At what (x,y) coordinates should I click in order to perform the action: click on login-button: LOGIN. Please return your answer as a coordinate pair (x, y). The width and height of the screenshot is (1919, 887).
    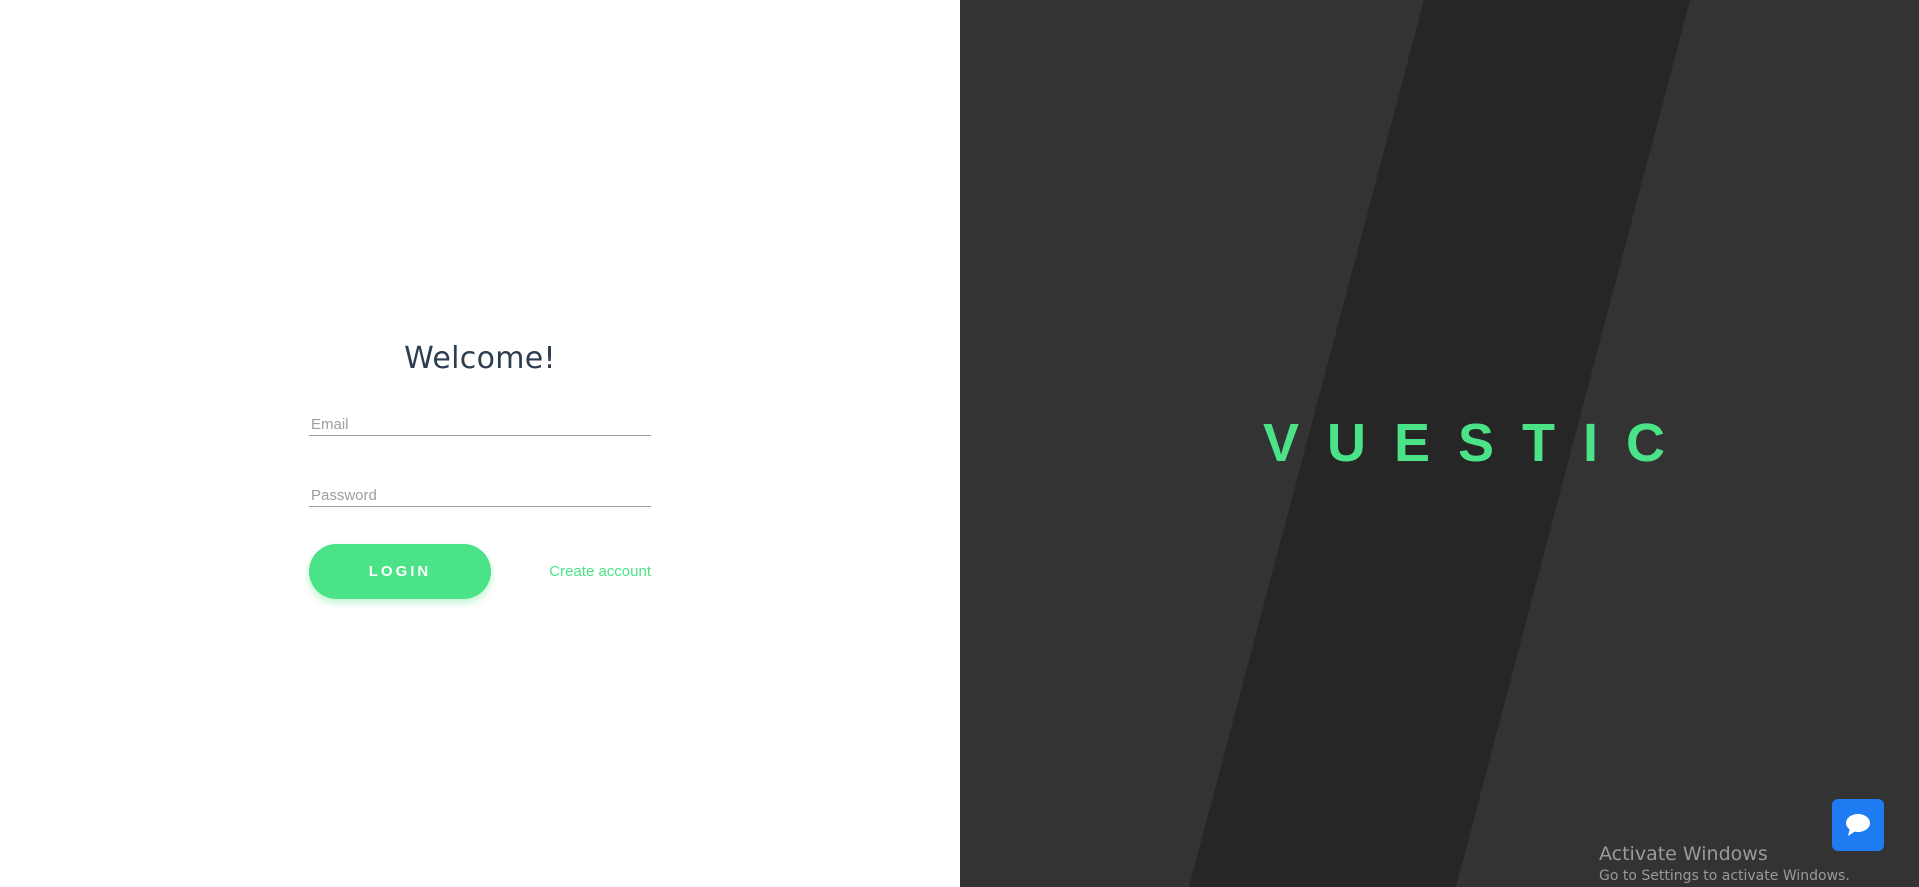
    Looking at the image, I should click on (400, 571).